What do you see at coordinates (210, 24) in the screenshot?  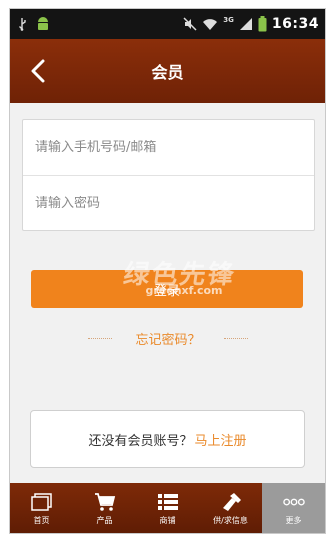 I see `wifi-icon` at bounding box center [210, 24].